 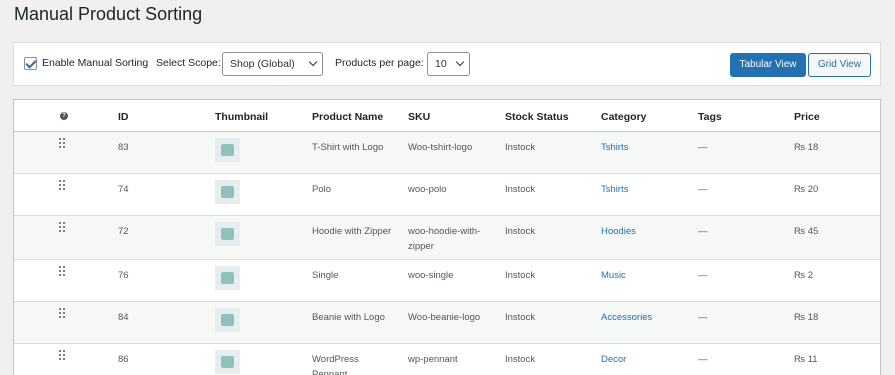 What do you see at coordinates (335, 364) in the screenshot?
I see `cell-product-name: WordPress Pennant` at bounding box center [335, 364].